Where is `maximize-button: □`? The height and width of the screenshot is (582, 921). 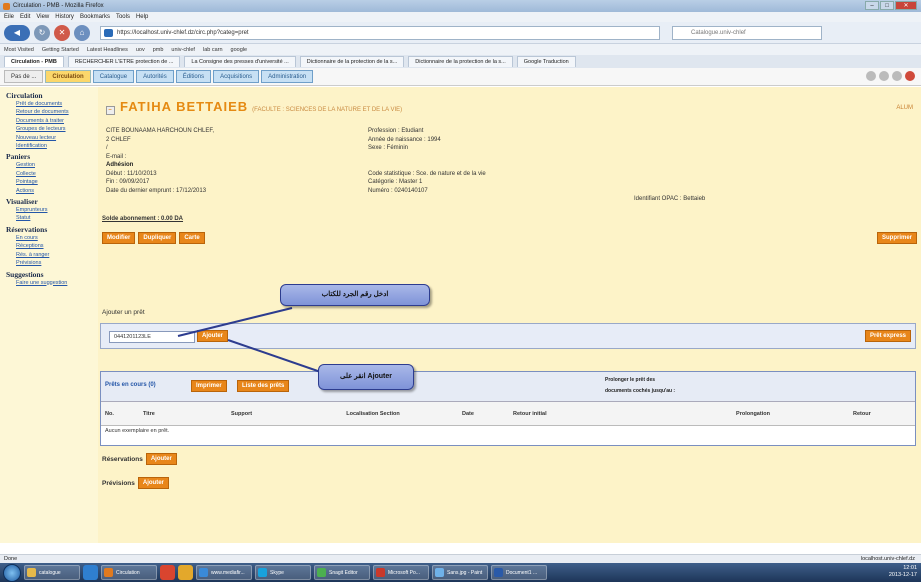 maximize-button: □ is located at coordinates (887, 5).